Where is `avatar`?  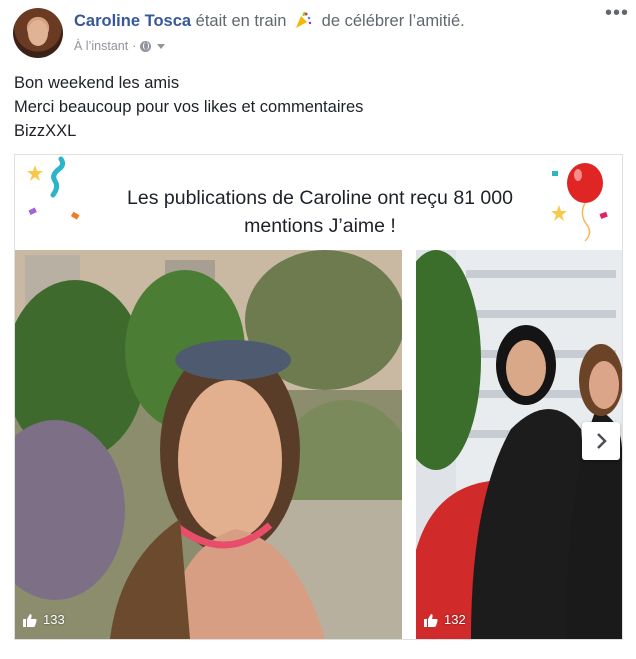
avatar is located at coordinates (38, 33).